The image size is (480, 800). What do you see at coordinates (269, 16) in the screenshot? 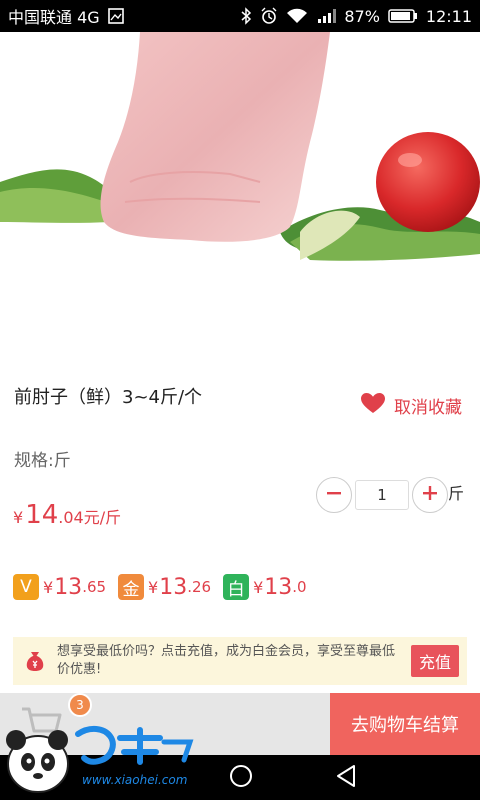
I see `alarm-icon` at bounding box center [269, 16].